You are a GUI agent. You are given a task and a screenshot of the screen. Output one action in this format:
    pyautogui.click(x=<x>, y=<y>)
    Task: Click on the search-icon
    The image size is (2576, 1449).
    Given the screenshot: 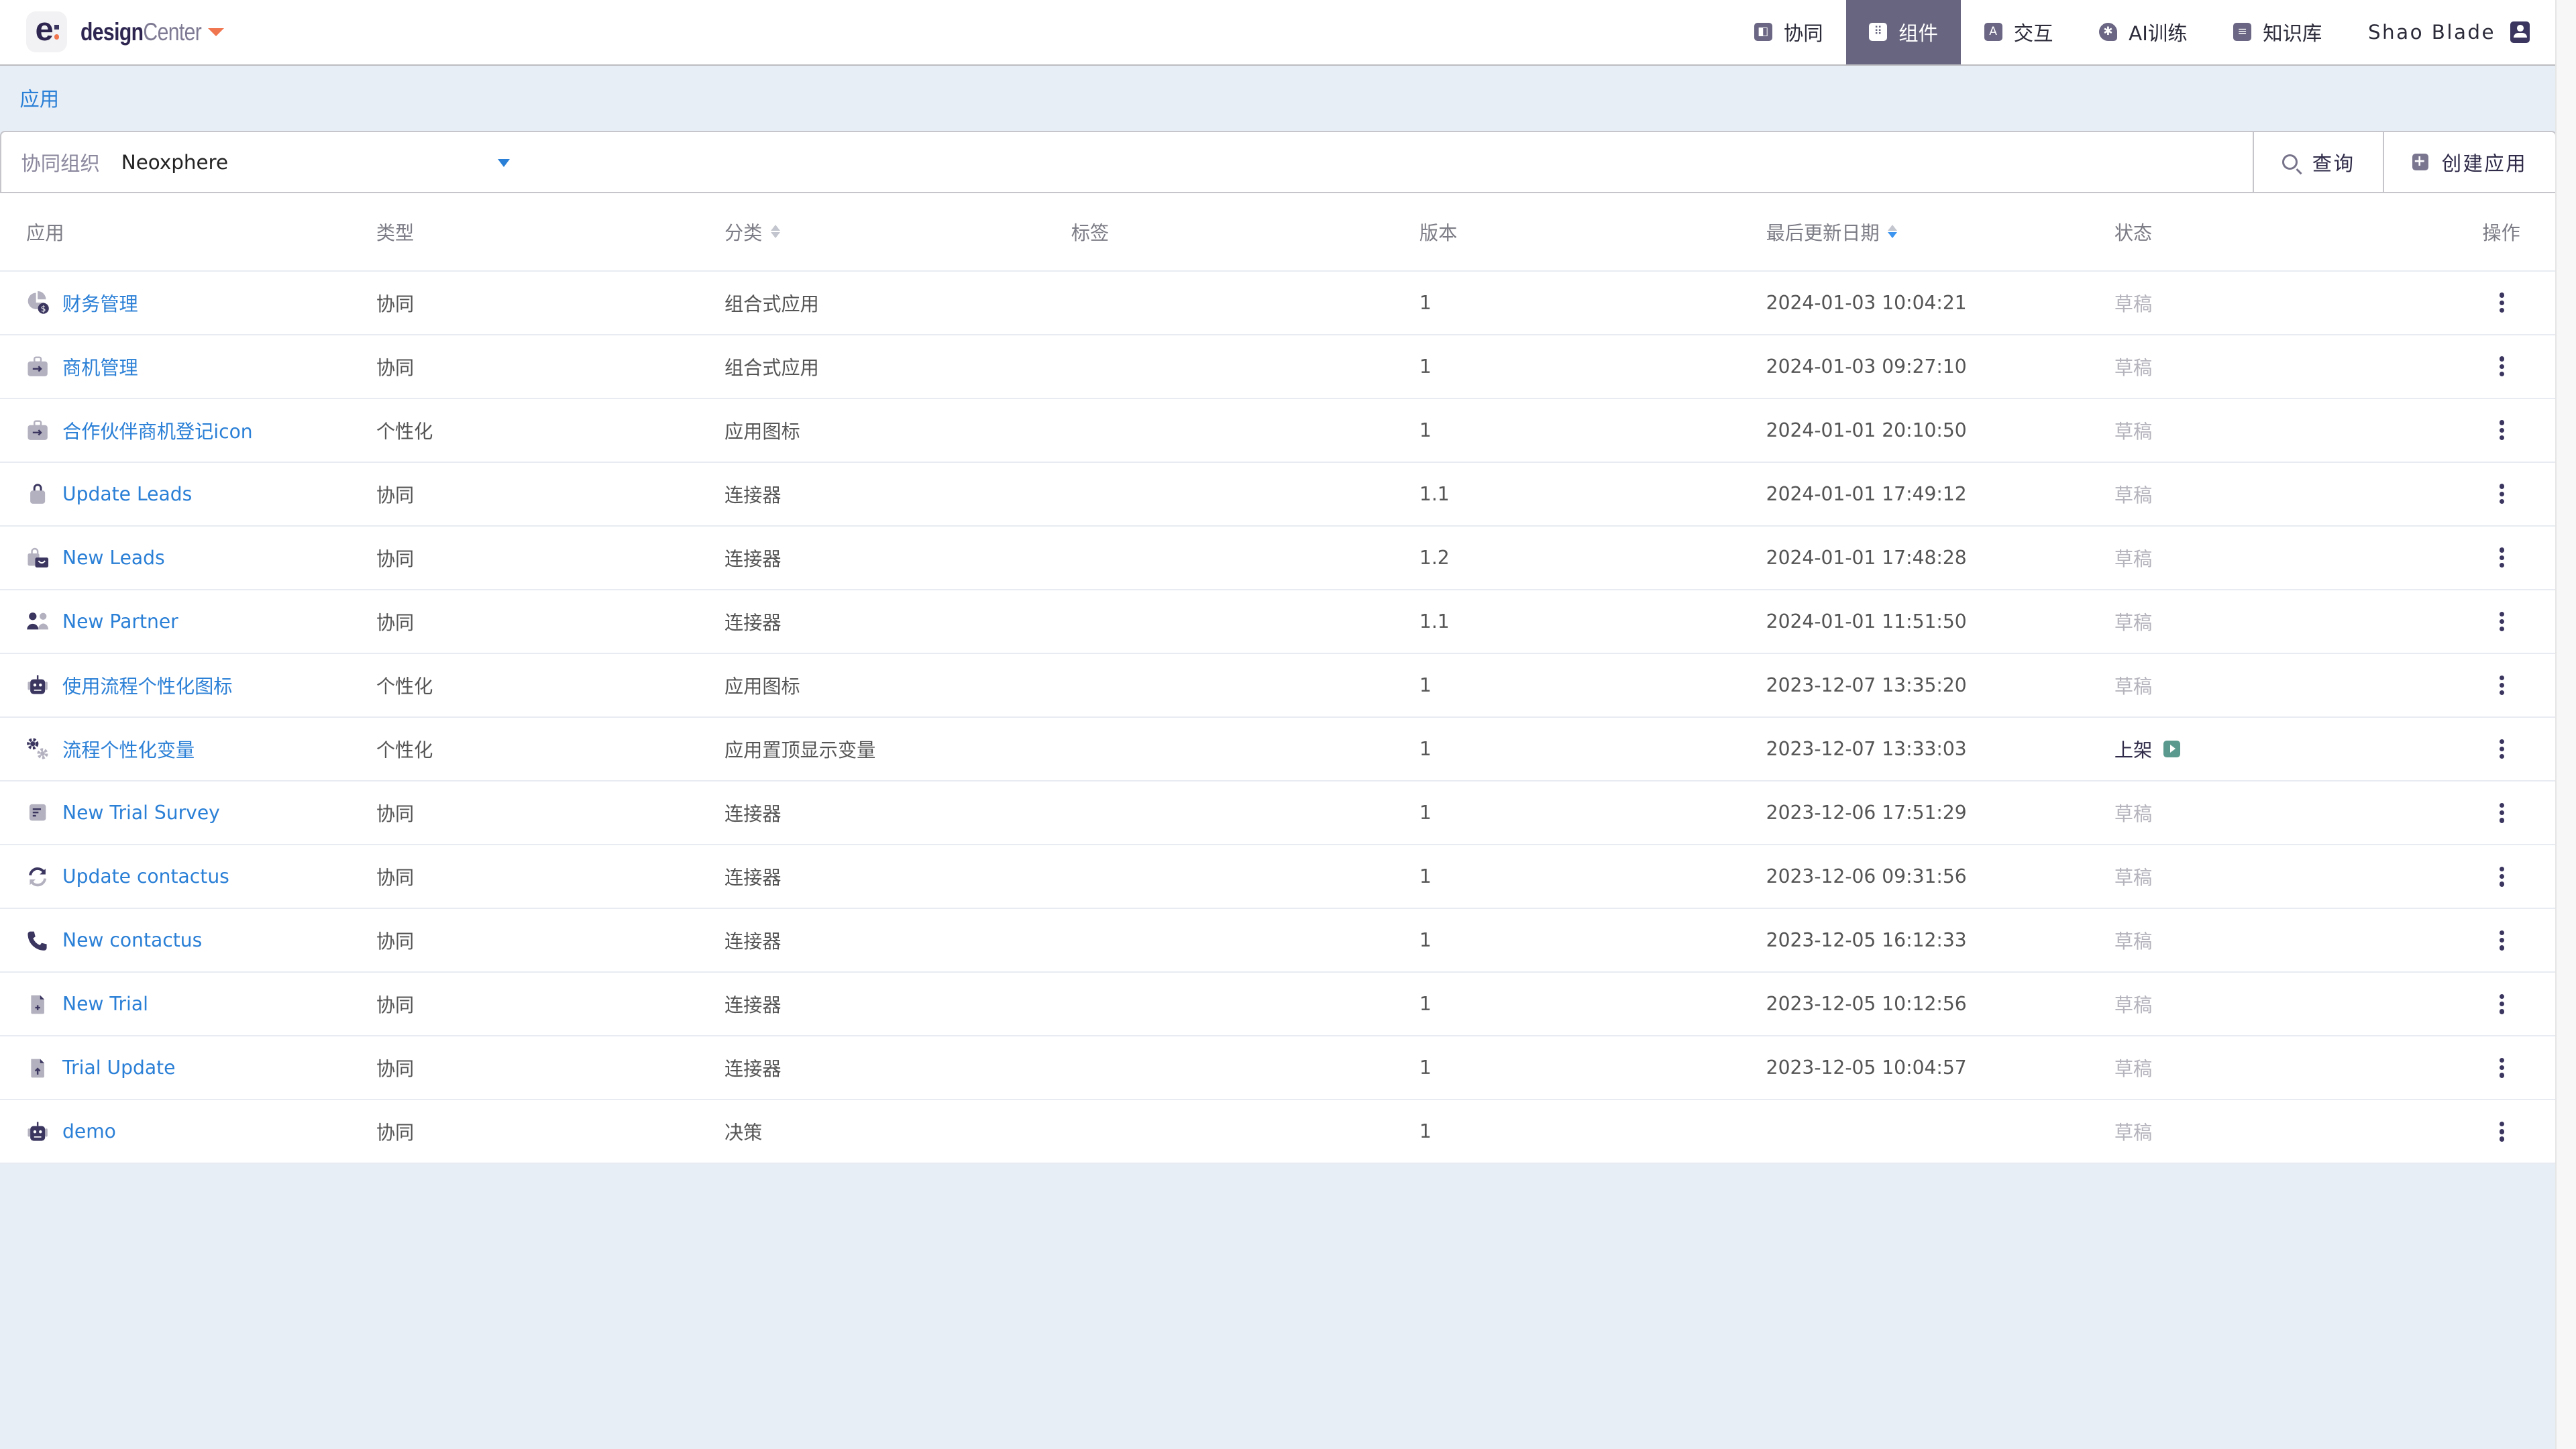 What is the action you would take?
    pyautogui.click(x=2290, y=162)
    